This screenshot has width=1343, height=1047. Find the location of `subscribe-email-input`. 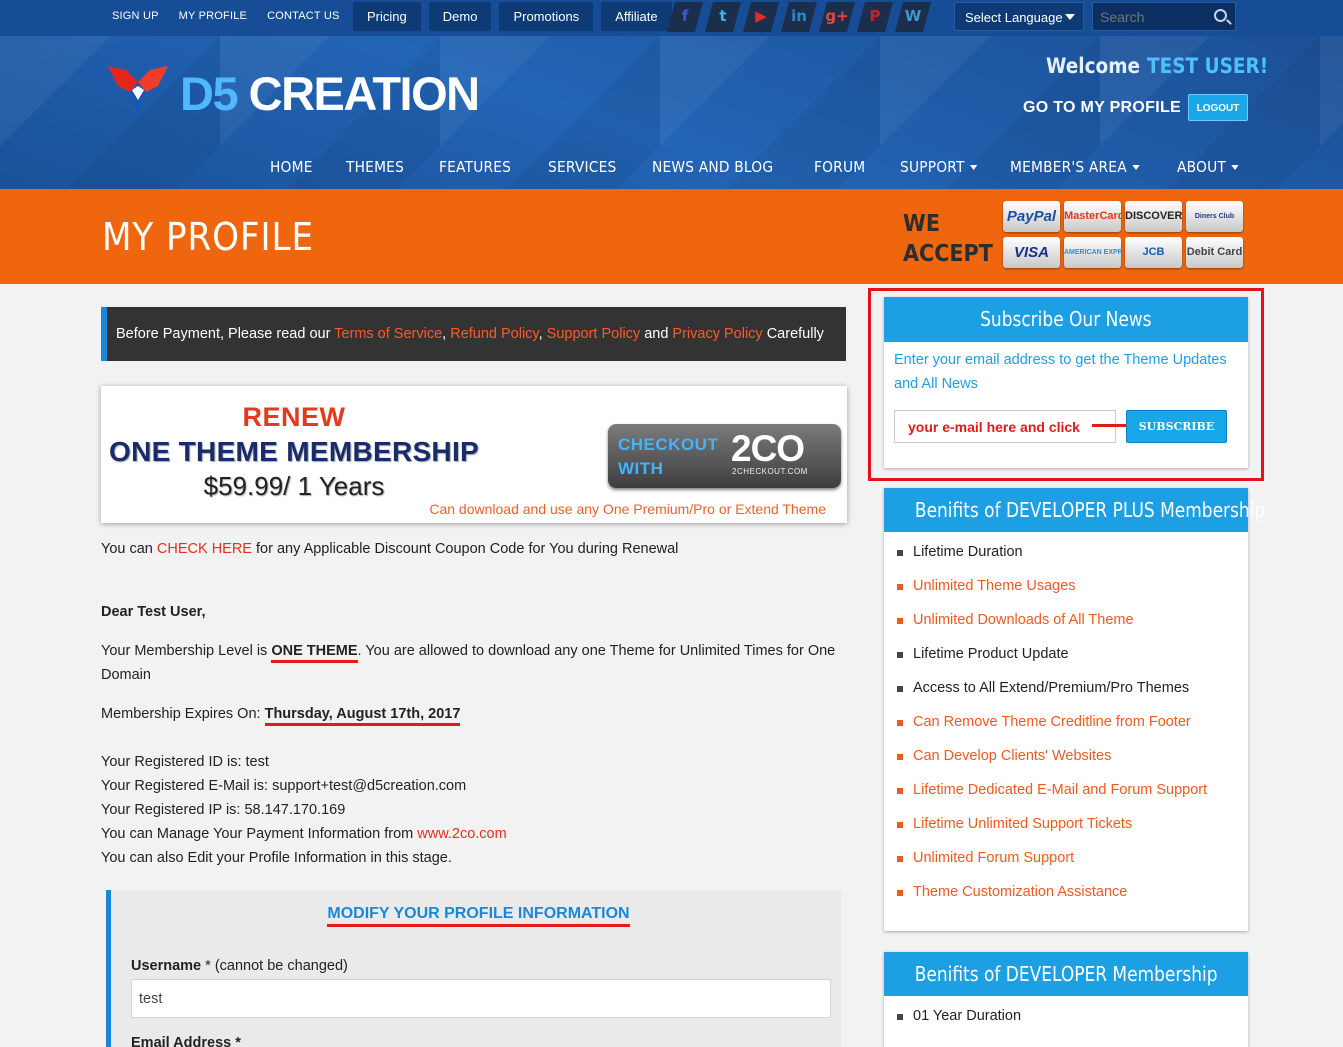

subscribe-email-input is located at coordinates (1005, 426).